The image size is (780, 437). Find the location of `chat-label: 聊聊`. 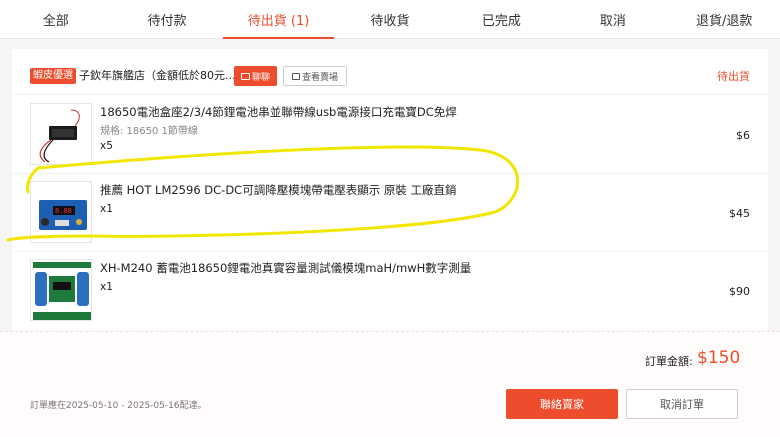

chat-label: 聊聊 is located at coordinates (260, 77).